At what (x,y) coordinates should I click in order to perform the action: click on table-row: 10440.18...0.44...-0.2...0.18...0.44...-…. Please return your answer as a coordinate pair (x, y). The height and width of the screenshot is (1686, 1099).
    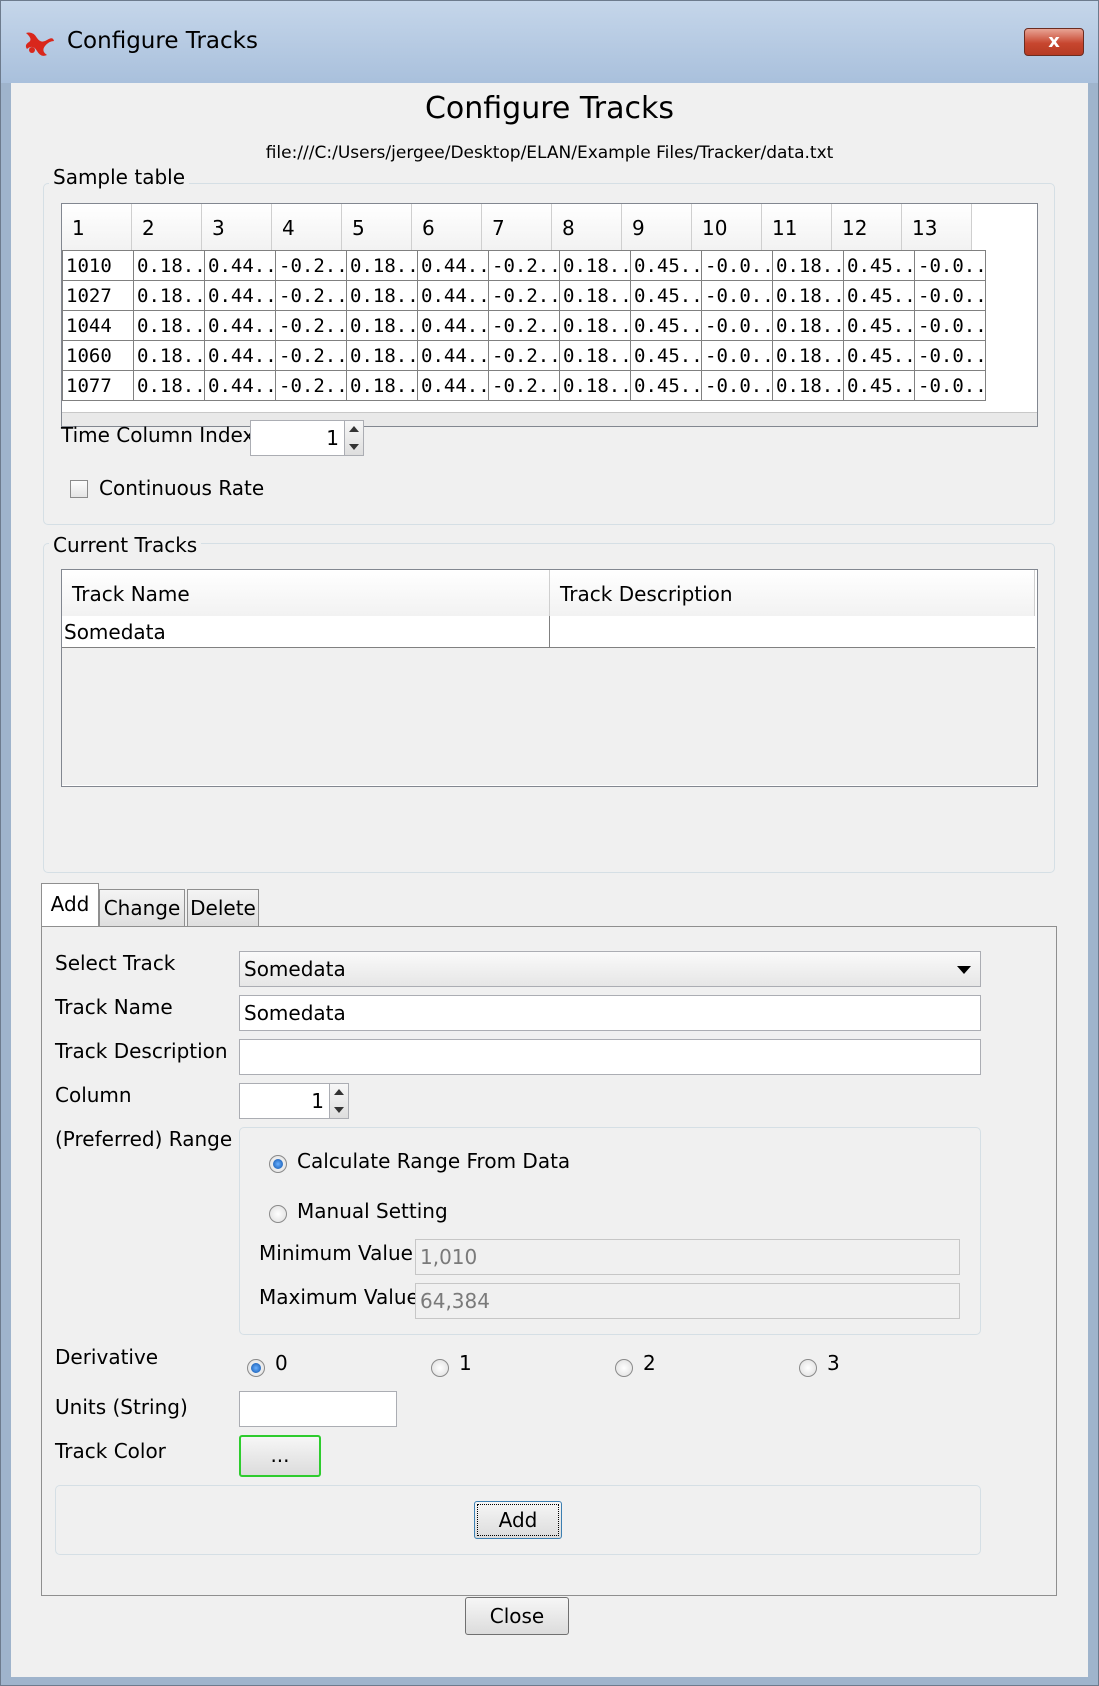
    Looking at the image, I should click on (524, 325).